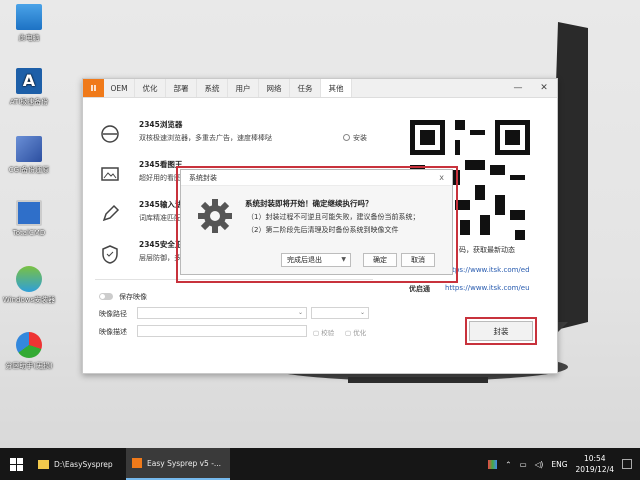  What do you see at coordinates (487, 288) in the screenshot?
I see `site-link-2: https://www.itsk.com/eu` at bounding box center [487, 288].